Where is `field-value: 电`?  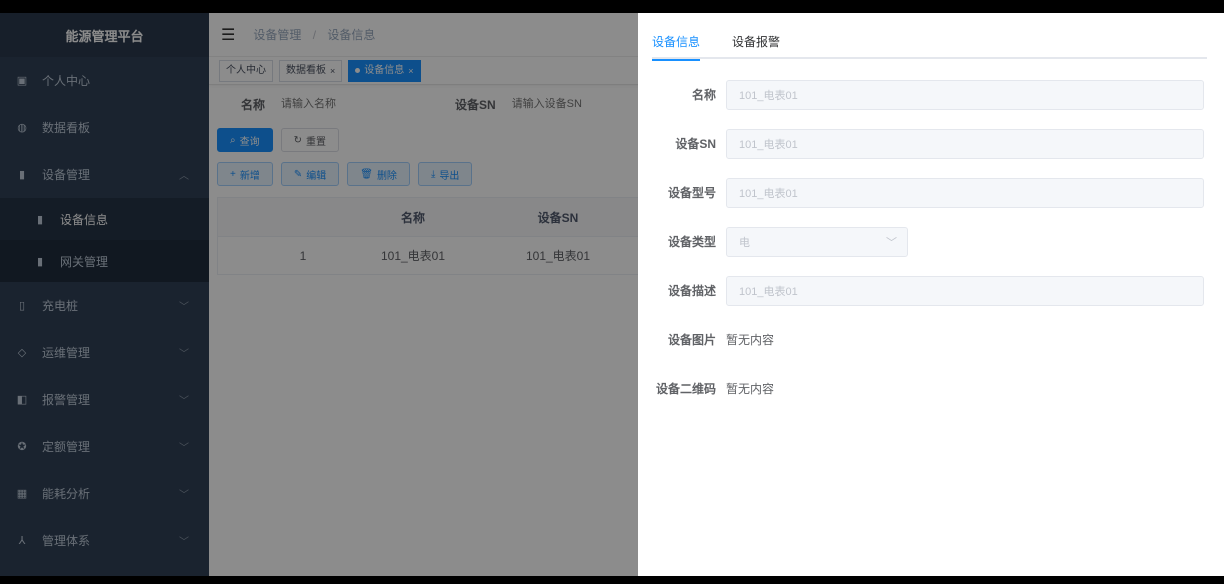 field-value: 电 is located at coordinates (744, 242).